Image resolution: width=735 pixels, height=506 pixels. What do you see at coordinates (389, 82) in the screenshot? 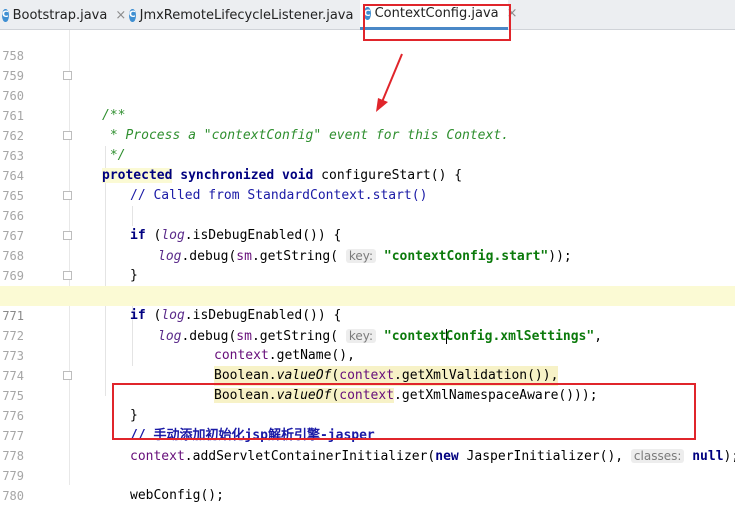
I see `annotation-arrow-icon` at bounding box center [389, 82].